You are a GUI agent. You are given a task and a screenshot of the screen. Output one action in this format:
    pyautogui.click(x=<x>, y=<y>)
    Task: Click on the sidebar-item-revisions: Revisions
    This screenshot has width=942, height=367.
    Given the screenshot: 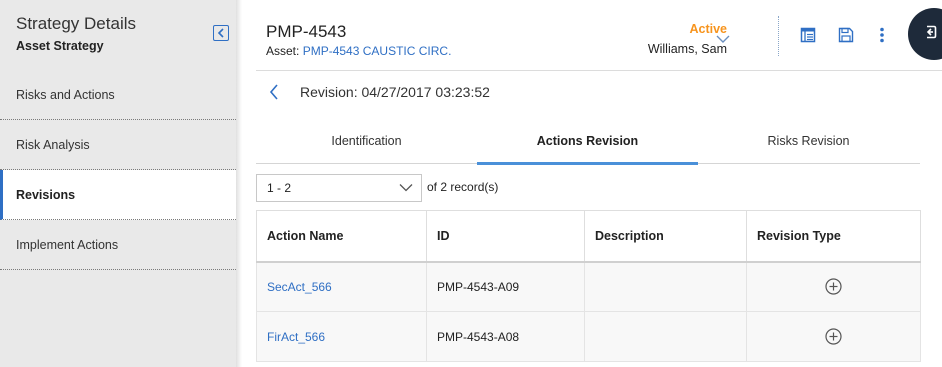 What is the action you would take?
    pyautogui.click(x=118, y=195)
    